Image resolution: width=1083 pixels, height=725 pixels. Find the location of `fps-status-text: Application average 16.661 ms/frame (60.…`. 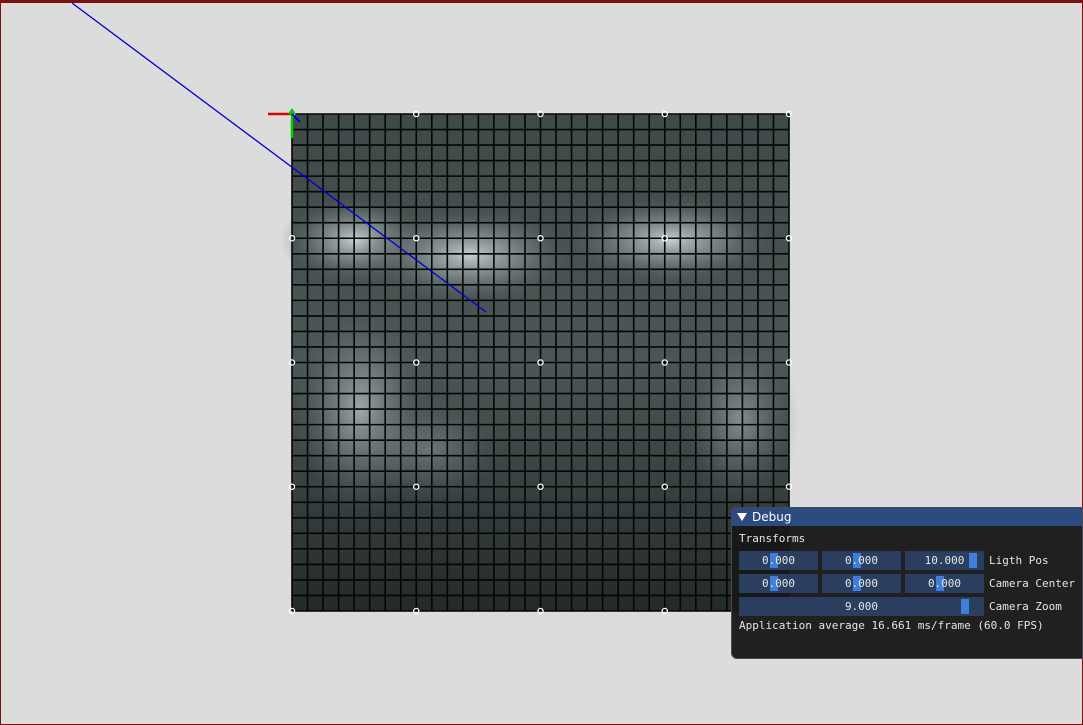

fps-status-text: Application average 16.661 ms/frame (60.… is located at coordinates (891, 625).